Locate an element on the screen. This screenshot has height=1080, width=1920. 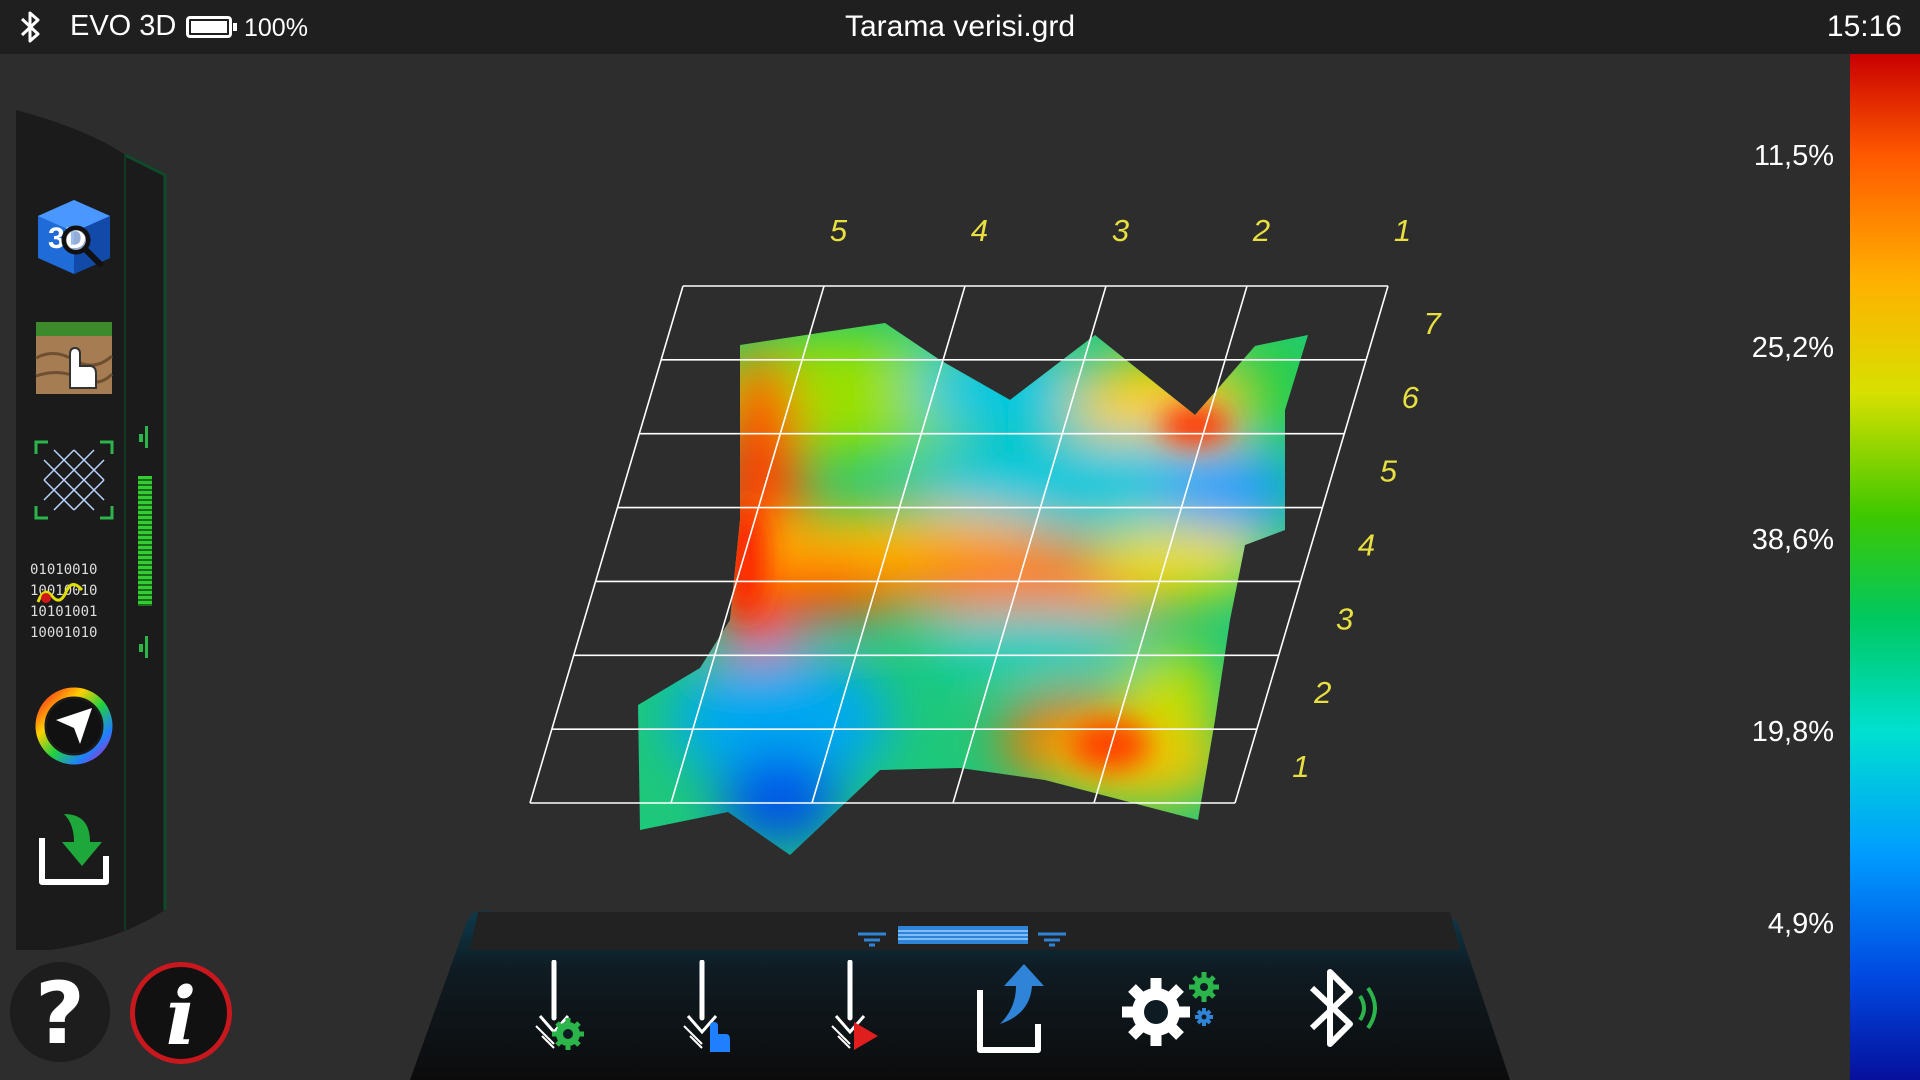
3d-view-button: 3D is located at coordinates (74, 236).